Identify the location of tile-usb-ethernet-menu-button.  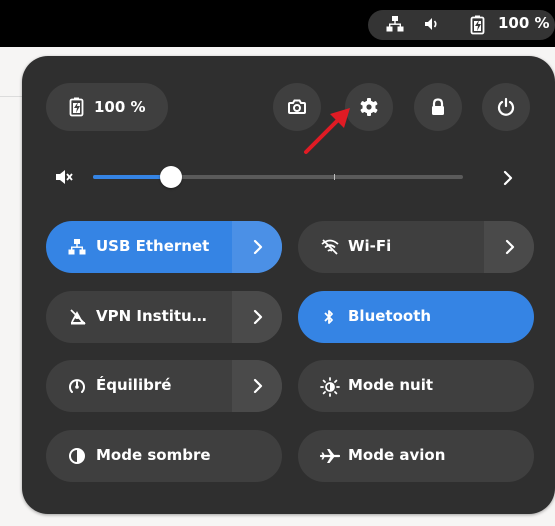
(257, 247).